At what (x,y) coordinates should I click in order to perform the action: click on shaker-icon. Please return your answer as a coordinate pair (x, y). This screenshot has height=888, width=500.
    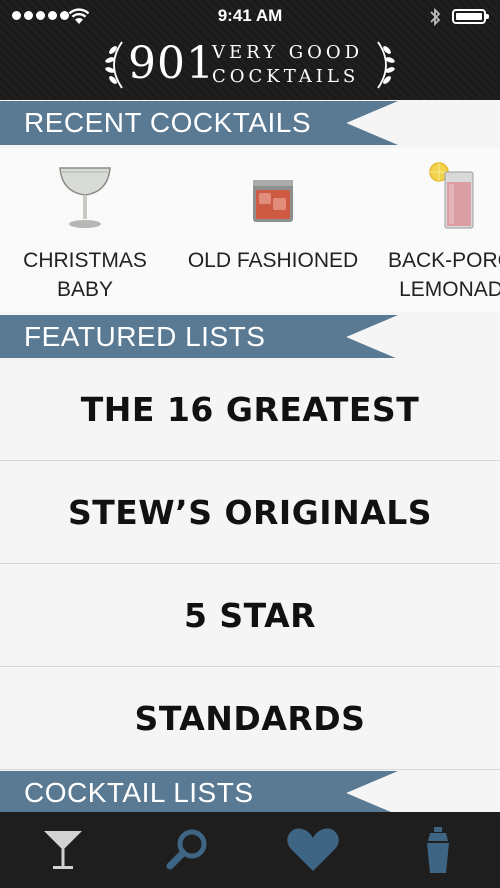
    Looking at the image, I should click on (437, 850).